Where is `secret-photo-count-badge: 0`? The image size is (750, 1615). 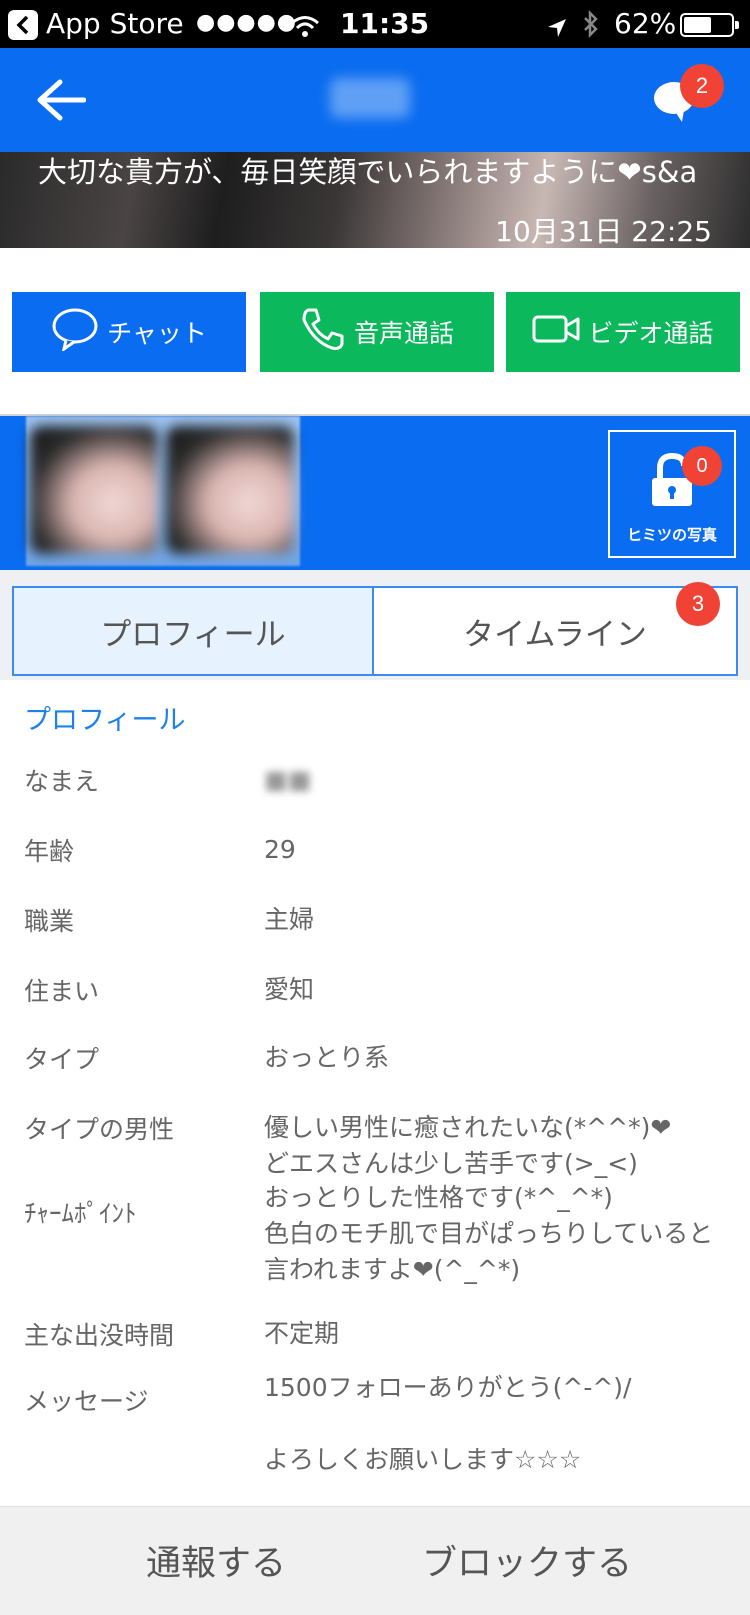
secret-photo-count-badge: 0 is located at coordinates (702, 466).